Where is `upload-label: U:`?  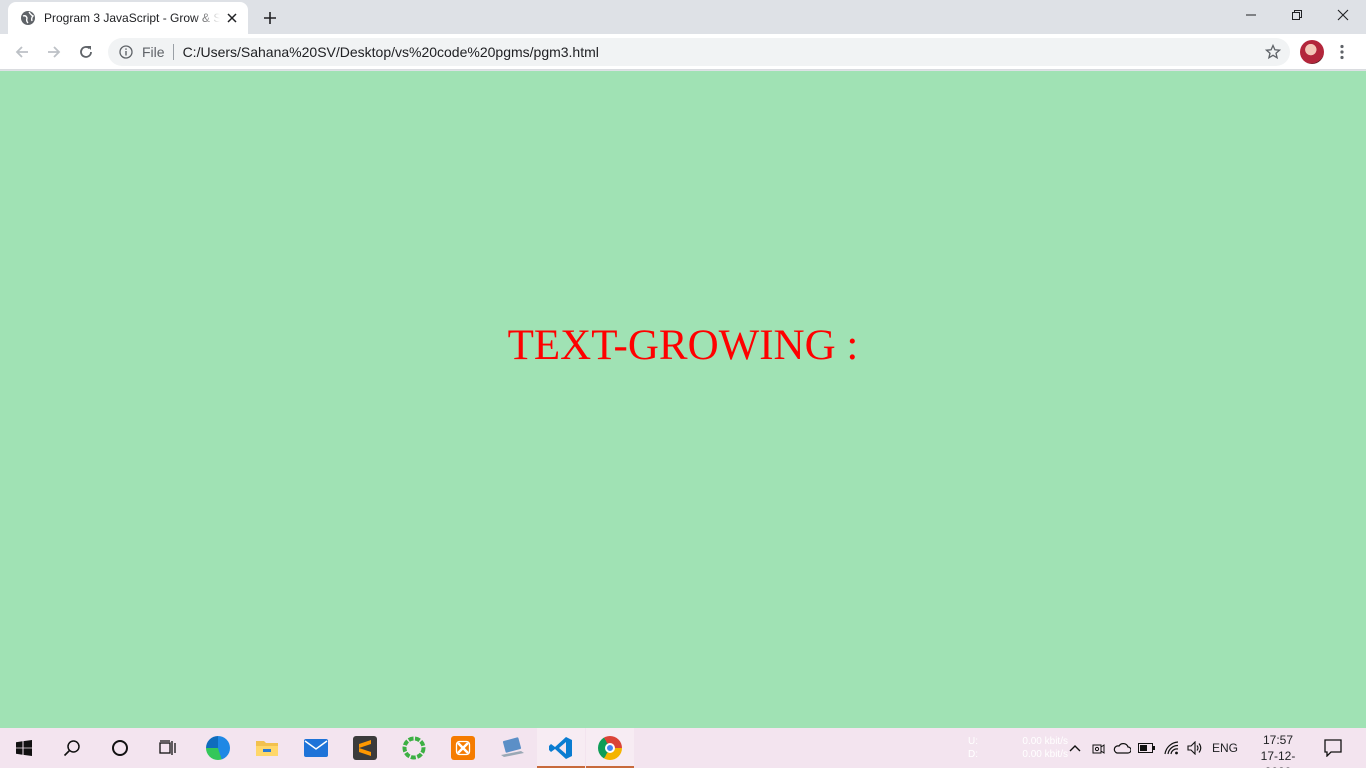 upload-label: U: is located at coordinates (973, 741).